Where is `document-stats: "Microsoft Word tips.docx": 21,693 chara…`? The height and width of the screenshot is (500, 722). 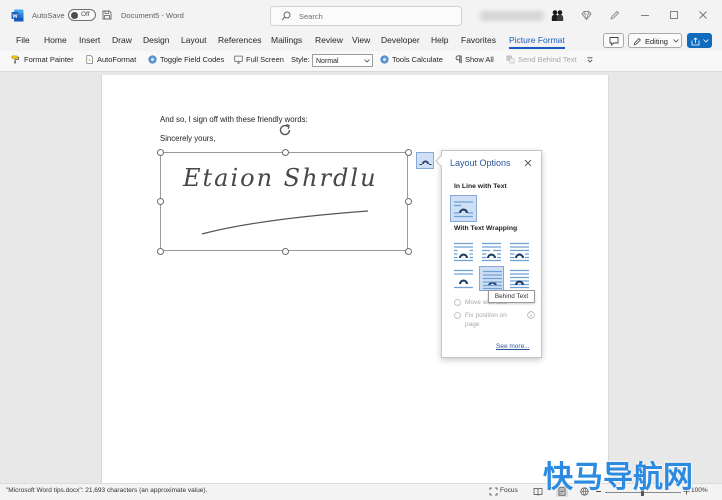
document-stats: "Microsoft Word tips.docx": 21,693 chara… is located at coordinates (106, 491).